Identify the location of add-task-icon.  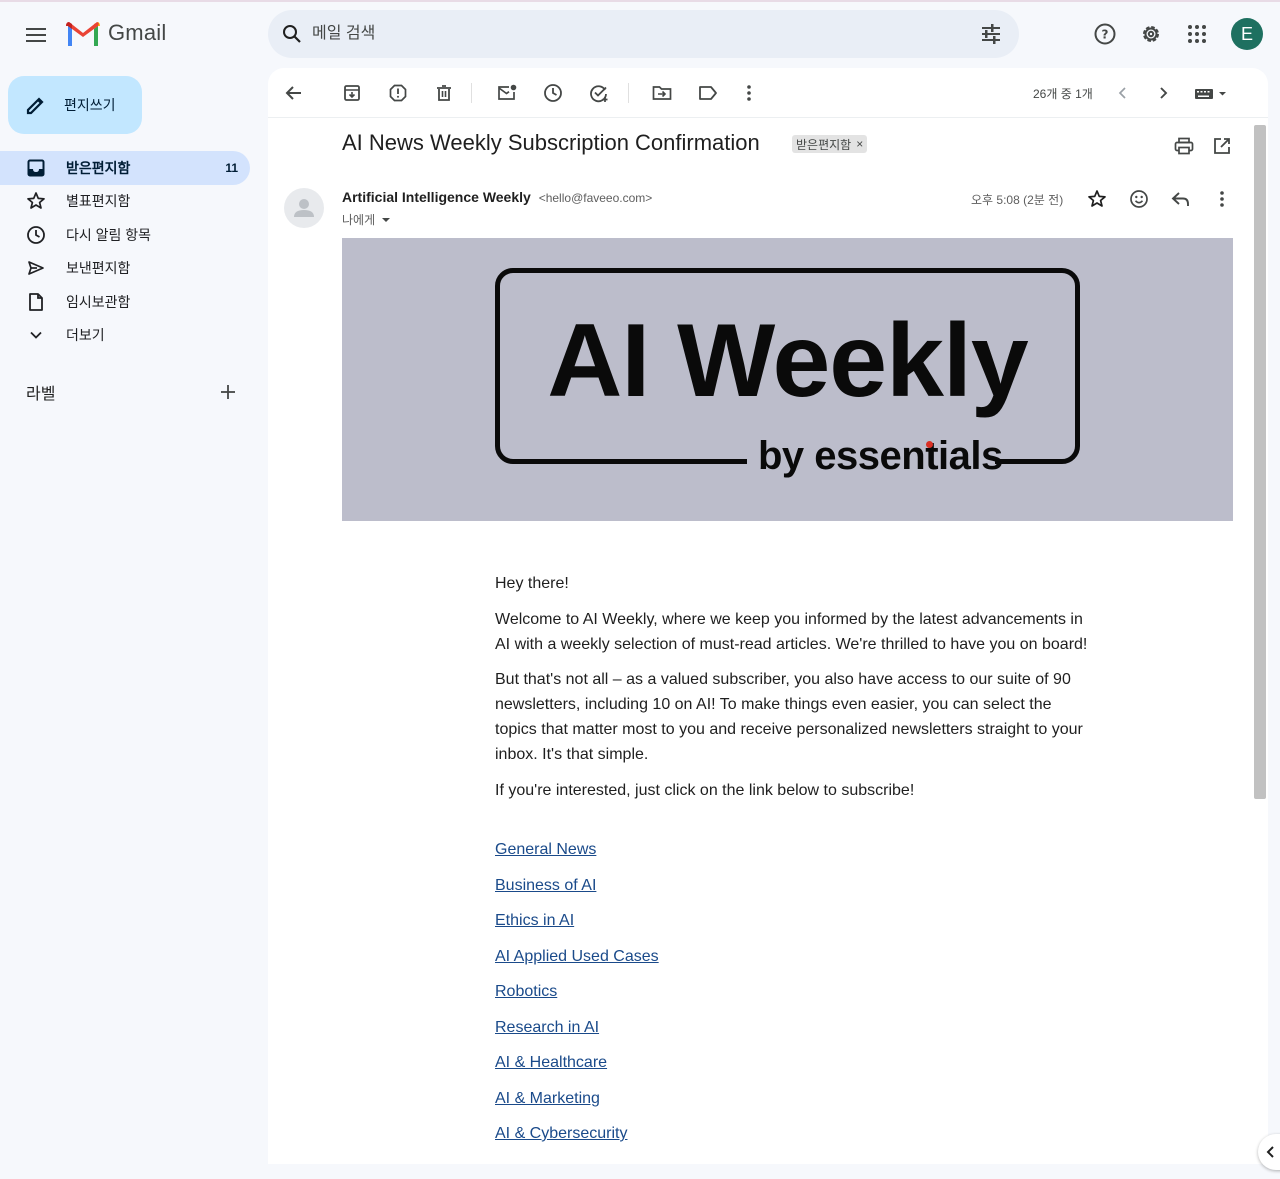
(599, 93).